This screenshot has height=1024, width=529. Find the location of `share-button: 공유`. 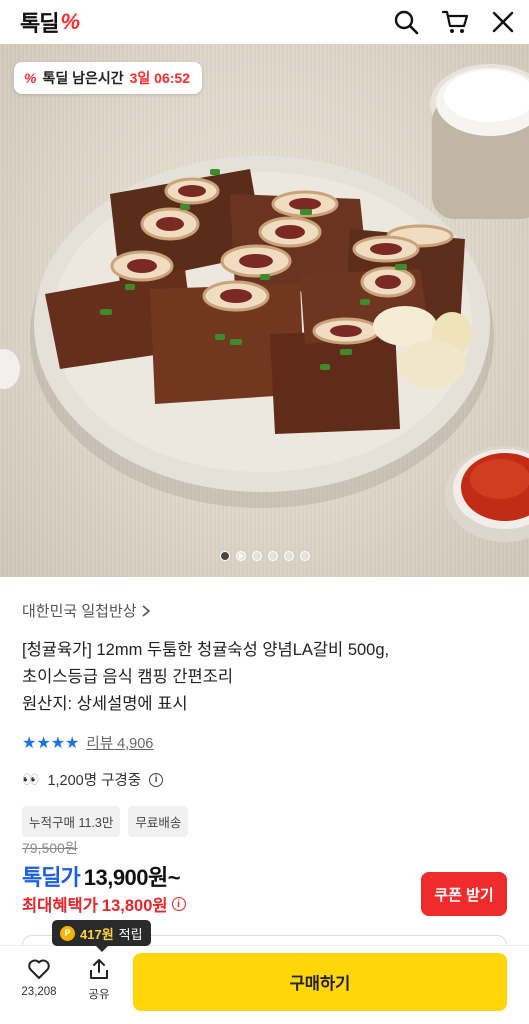

share-button: 공유 is located at coordinates (99, 980).